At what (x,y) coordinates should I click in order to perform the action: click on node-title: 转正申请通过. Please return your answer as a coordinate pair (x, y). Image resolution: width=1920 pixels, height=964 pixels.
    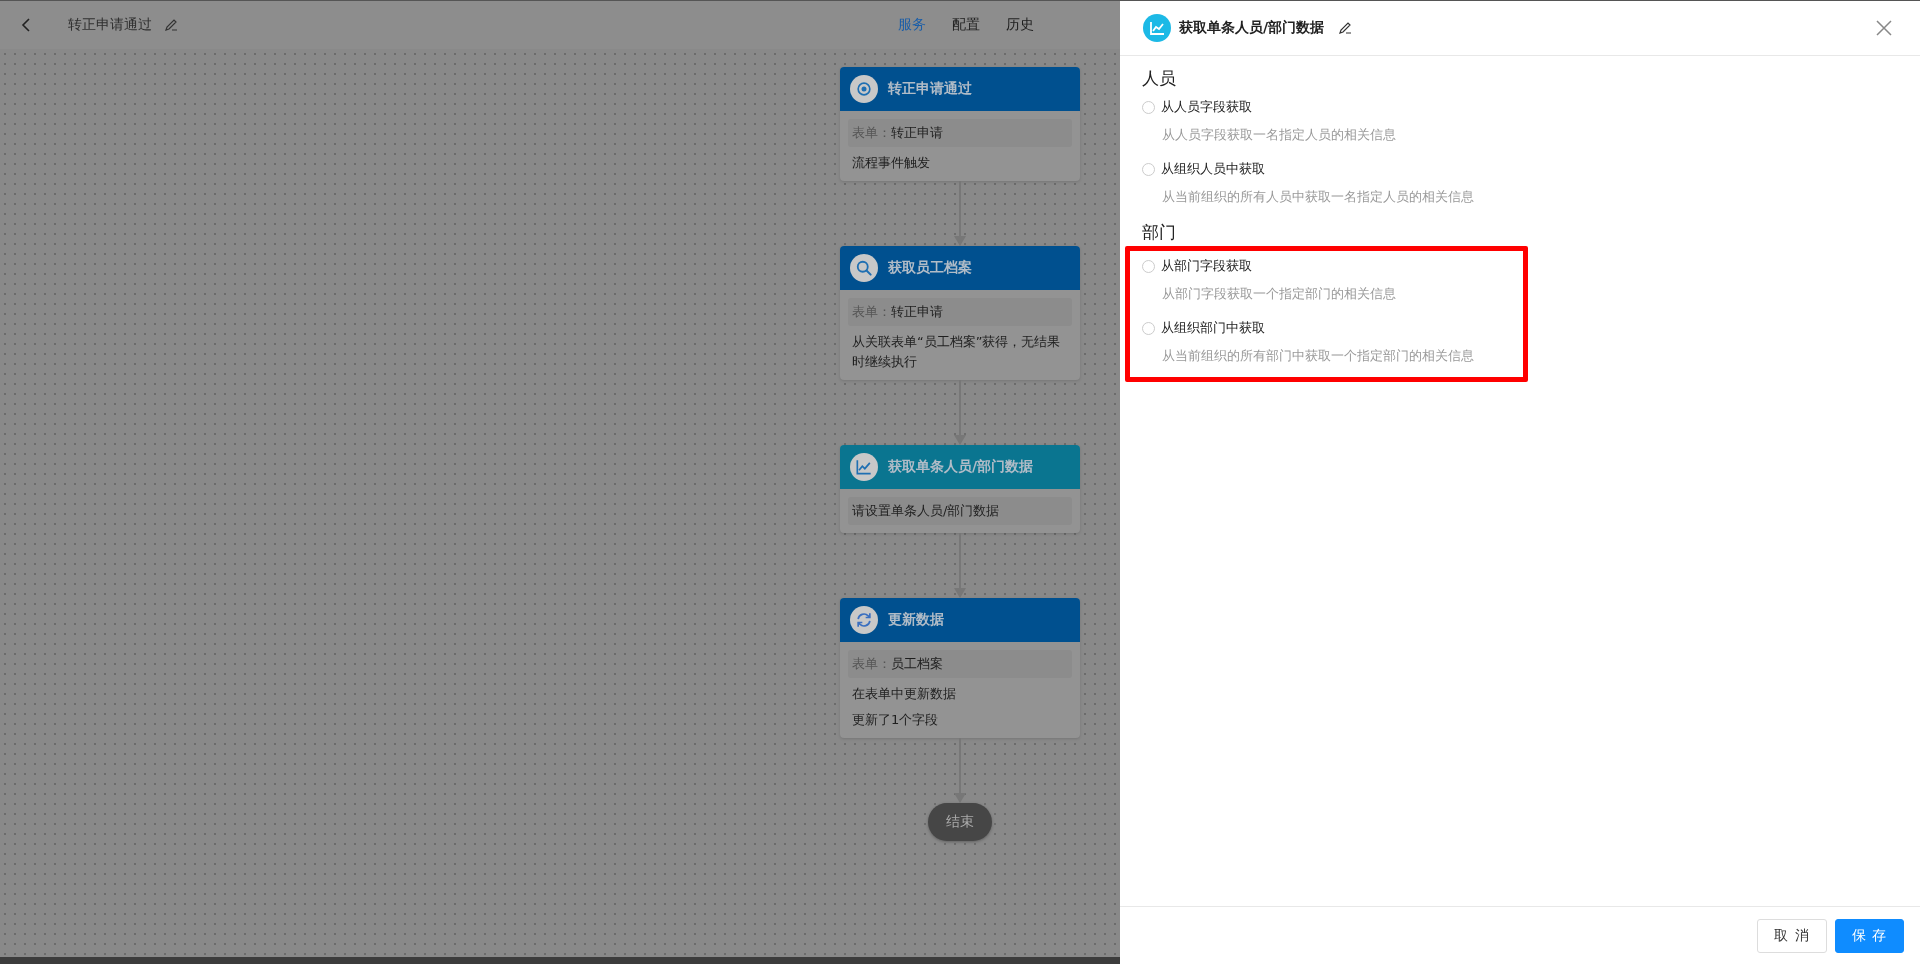
    Looking at the image, I should click on (930, 89).